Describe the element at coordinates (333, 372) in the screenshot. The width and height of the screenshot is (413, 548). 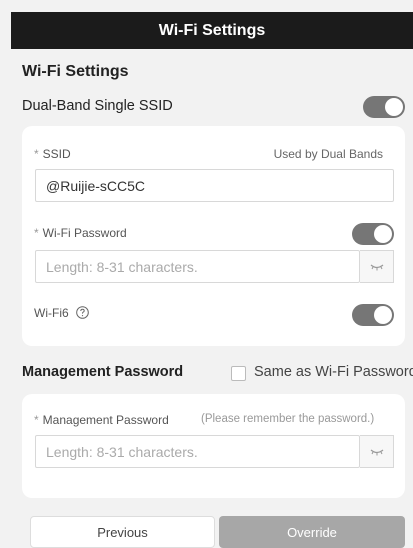
I see `same-as-wifi-label: Same as Wi-Fi Password` at that location.